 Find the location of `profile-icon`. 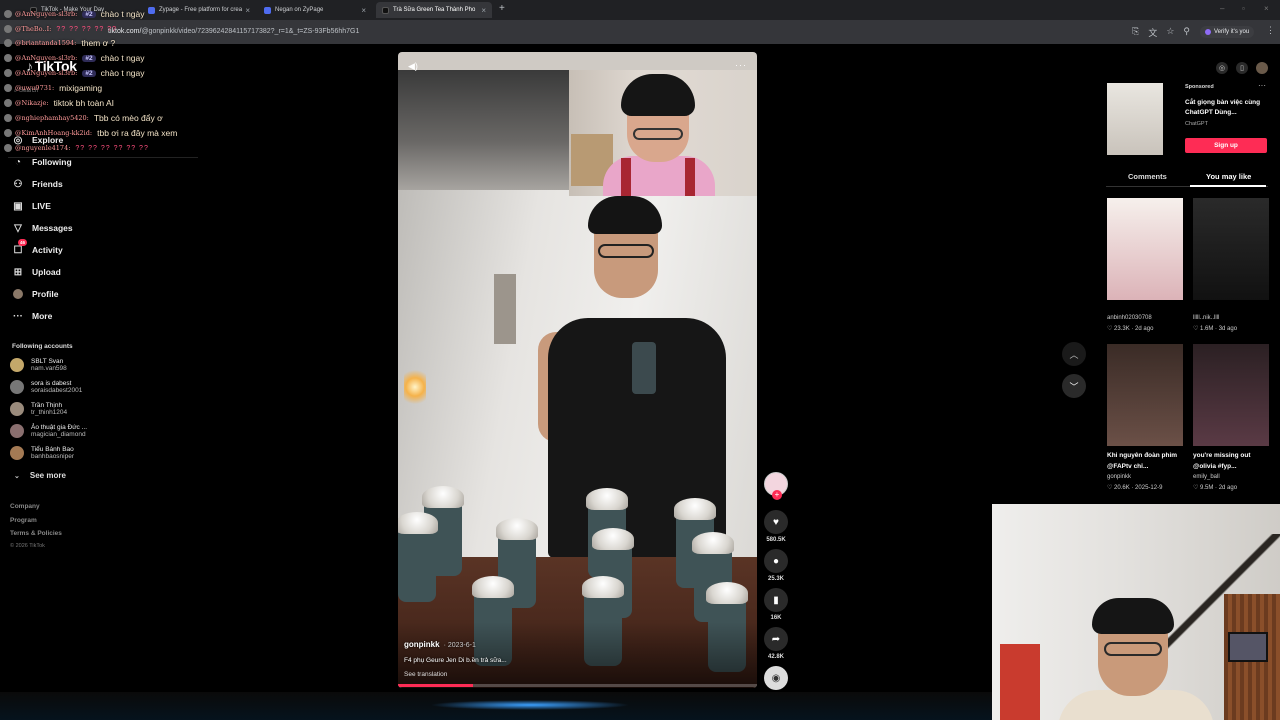

profile-icon is located at coordinates (18, 294).